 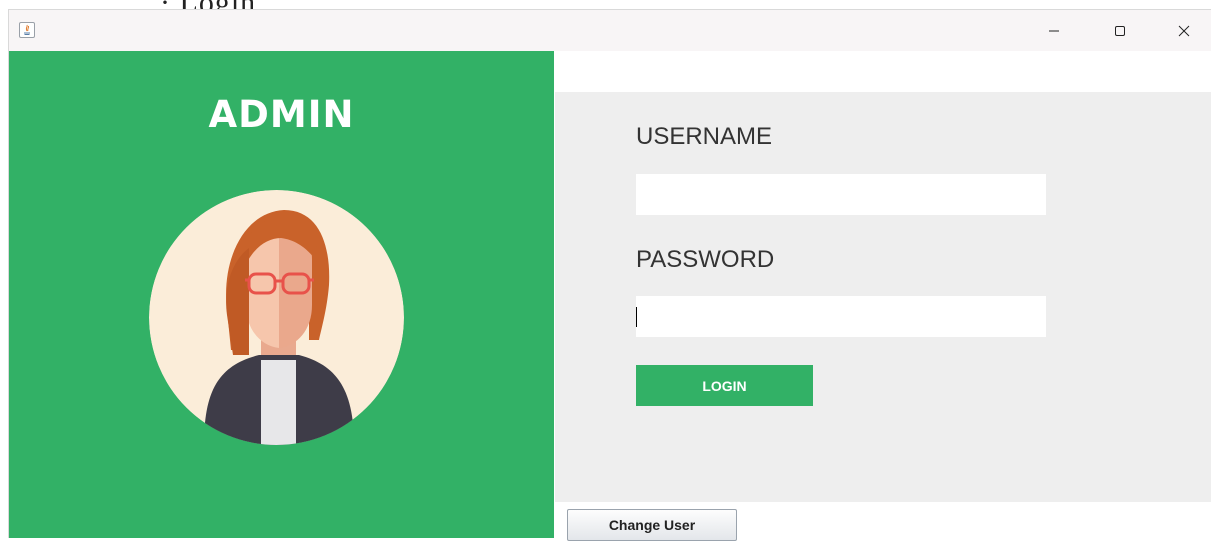 What do you see at coordinates (636, 317) in the screenshot?
I see `text-caret` at bounding box center [636, 317].